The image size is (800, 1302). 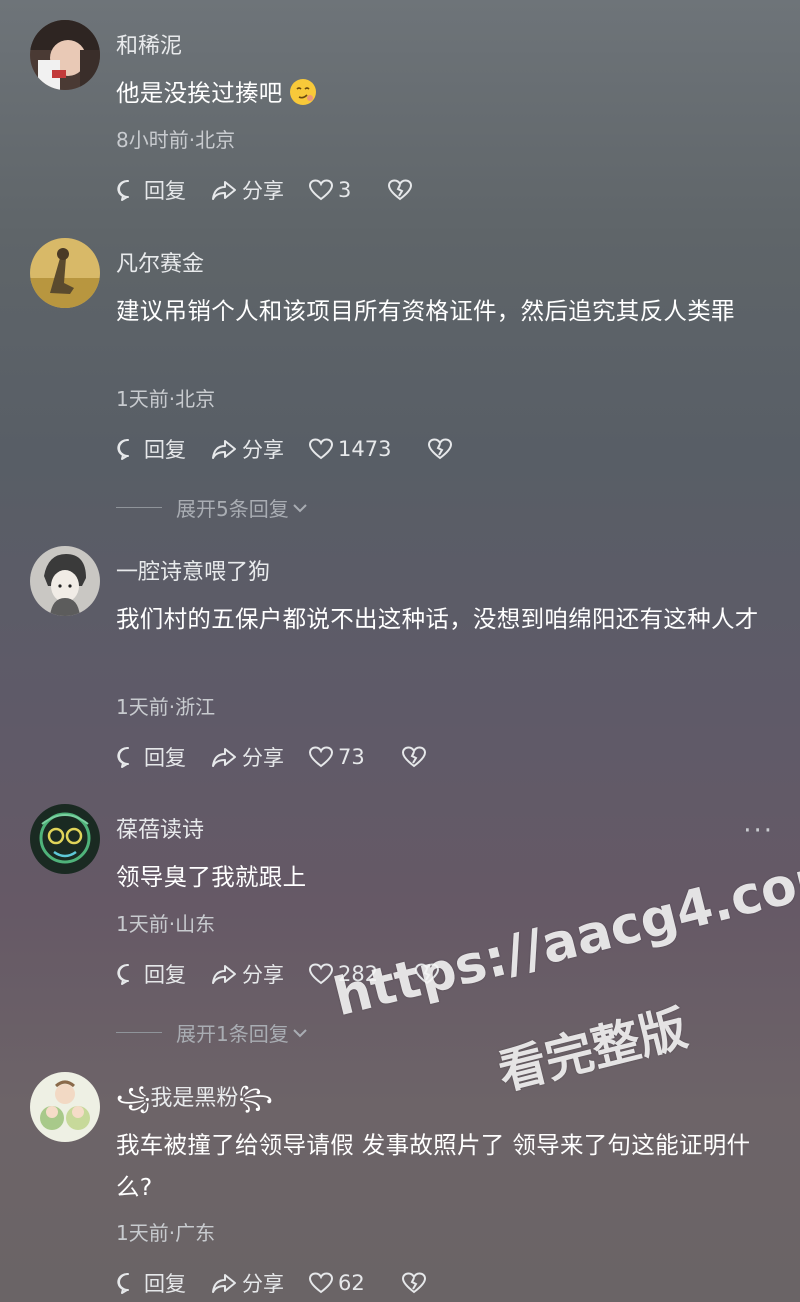 I want to click on username: 葆蓓读诗, so click(x=160, y=828).